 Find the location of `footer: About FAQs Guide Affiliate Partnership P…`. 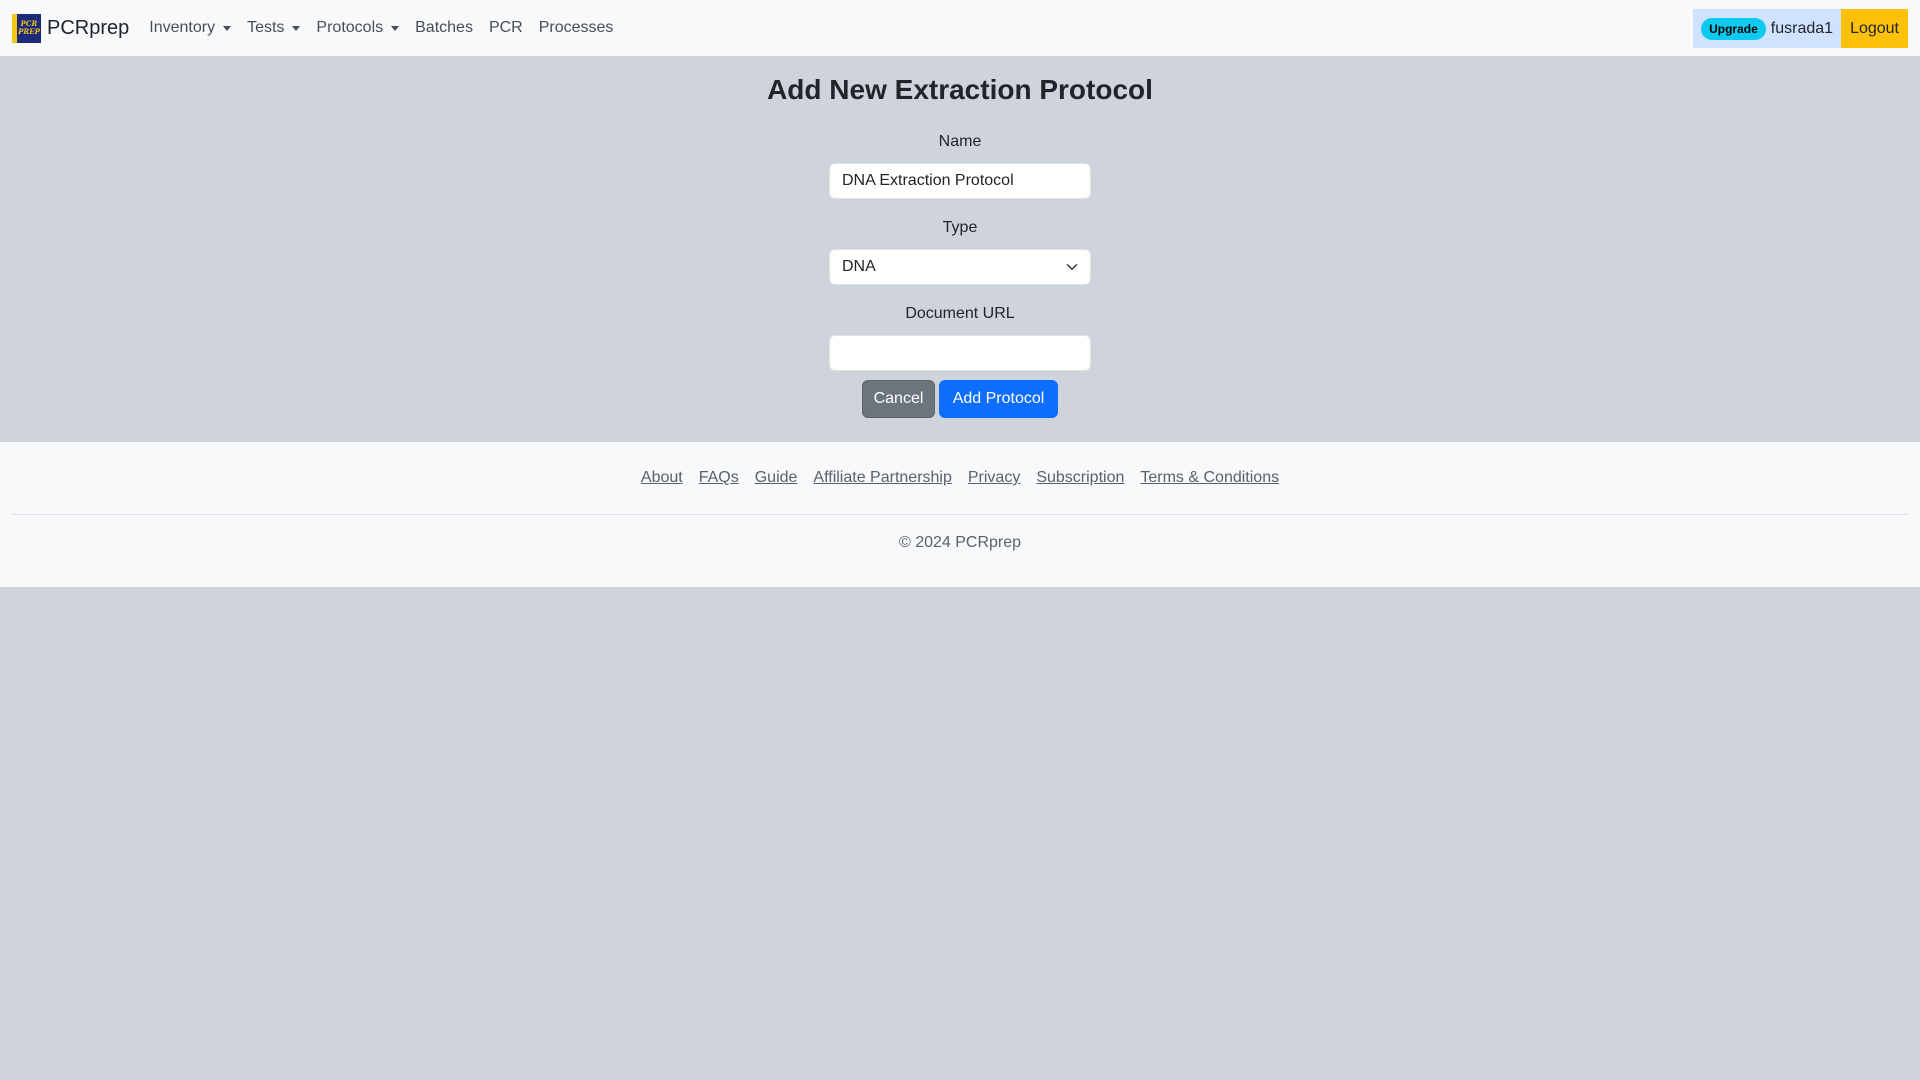

footer: About FAQs Guide Affiliate Partnership P… is located at coordinates (960, 514).